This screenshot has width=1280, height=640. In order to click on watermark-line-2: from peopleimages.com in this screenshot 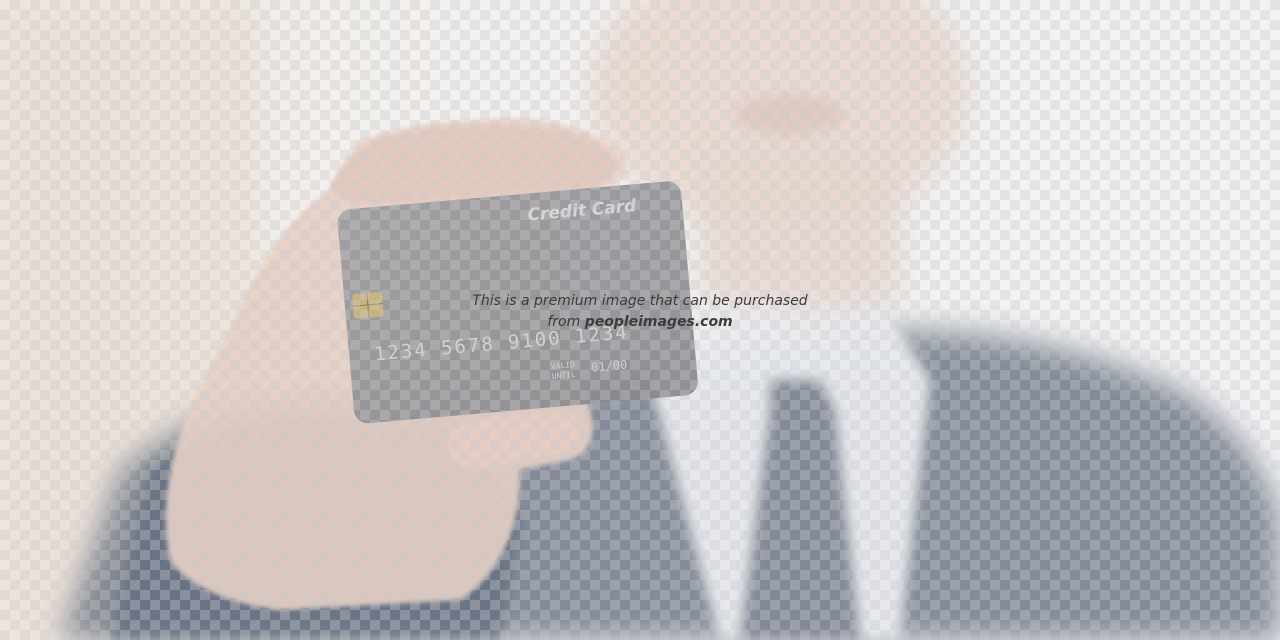, I will do `click(640, 322)`.